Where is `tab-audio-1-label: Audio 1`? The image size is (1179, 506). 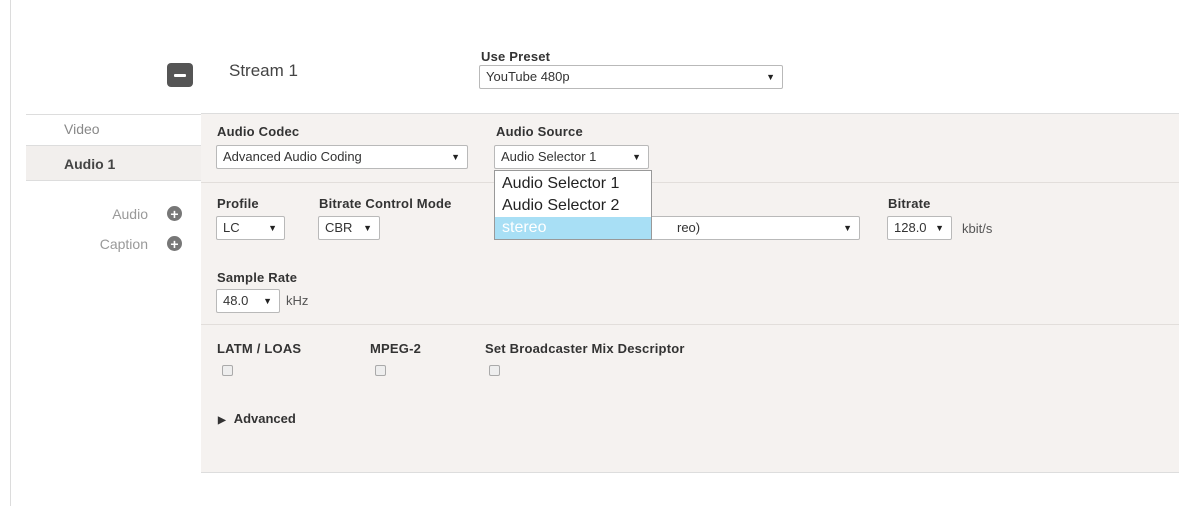
tab-audio-1-label: Audio 1 is located at coordinates (90, 164).